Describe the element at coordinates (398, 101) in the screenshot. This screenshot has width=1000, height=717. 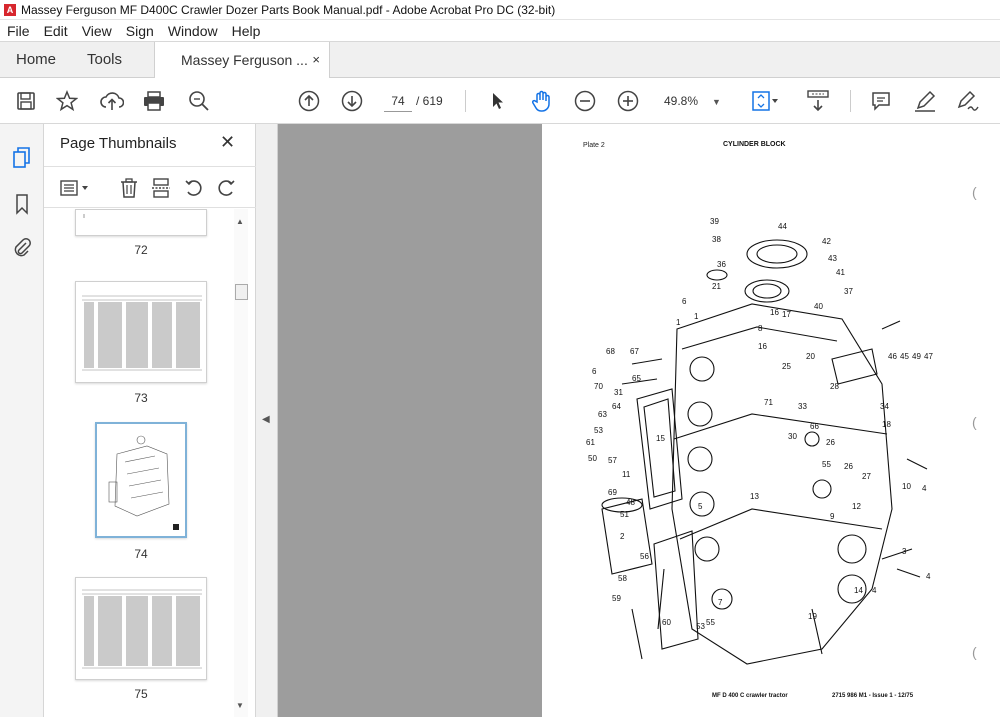
I see `page-number-input: 74` at that location.